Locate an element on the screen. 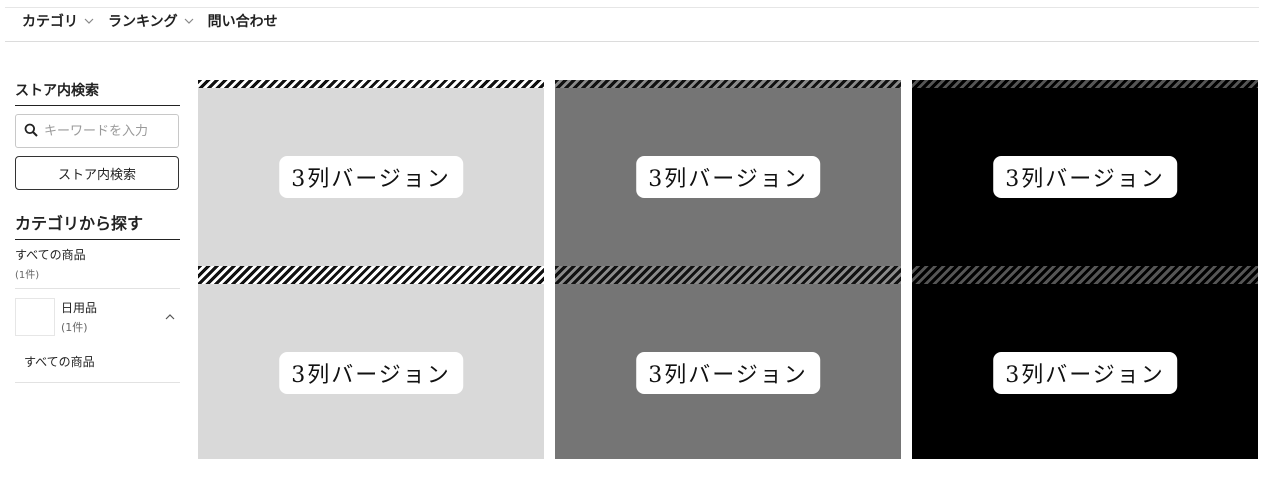 This screenshot has height=490, width=1280. nav-item-label: カテゴリ is located at coordinates (50, 22).